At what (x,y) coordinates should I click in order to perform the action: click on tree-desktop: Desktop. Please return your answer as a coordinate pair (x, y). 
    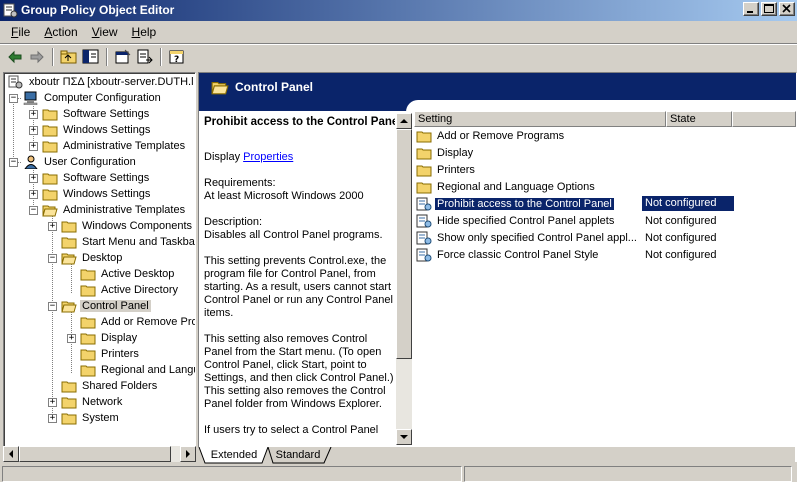
    Looking at the image, I should click on (92, 258).